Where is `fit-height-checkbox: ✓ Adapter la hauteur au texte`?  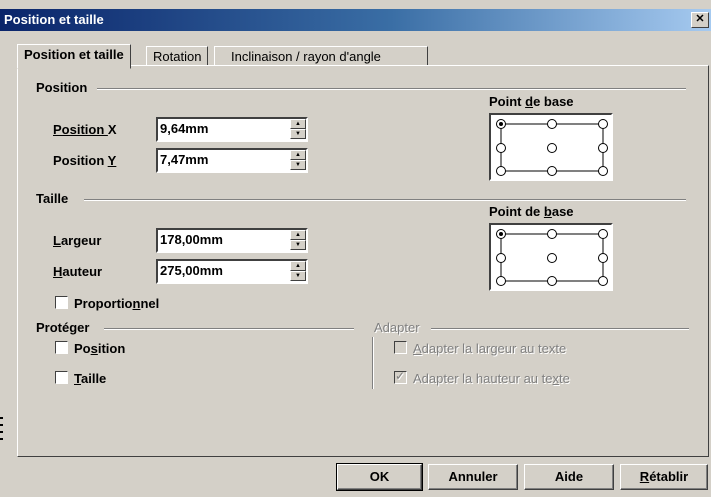
fit-height-checkbox: ✓ Adapter la hauteur au texte is located at coordinates (482, 377).